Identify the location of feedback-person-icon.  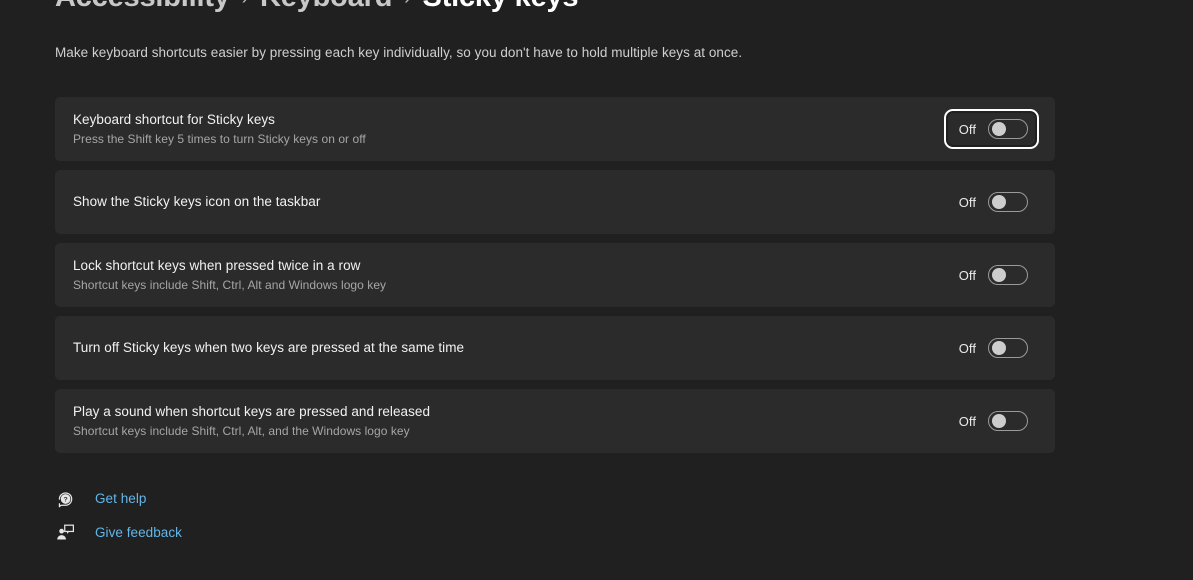
(65, 532).